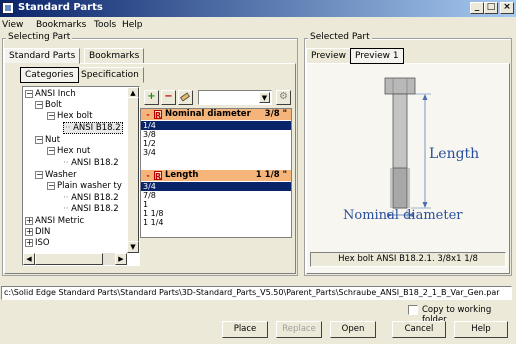  What do you see at coordinates (53, 140) in the screenshot?
I see `tree-item-label: Nut` at bounding box center [53, 140].